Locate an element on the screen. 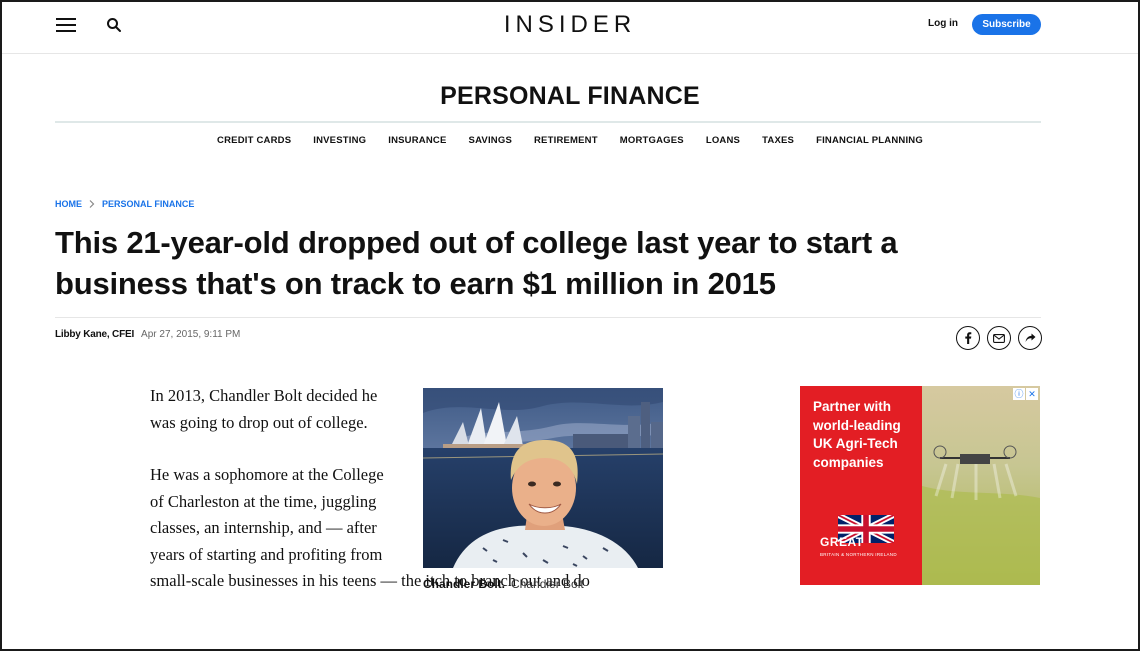 The image size is (1140, 651). breadcrumb-personal-finance: PERSONAL FINANCE is located at coordinates (148, 204).